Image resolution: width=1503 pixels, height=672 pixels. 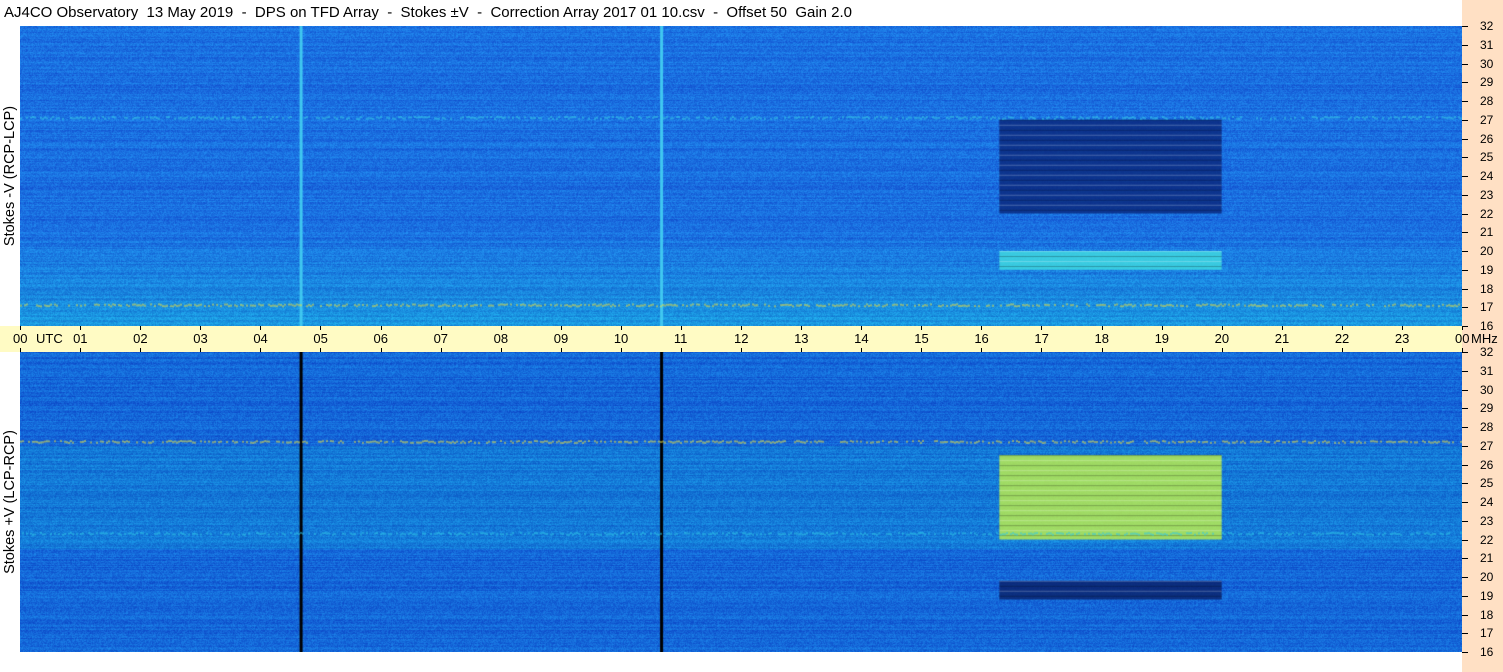 What do you see at coordinates (200, 338) in the screenshot?
I see `time-tick-label: 03` at bounding box center [200, 338].